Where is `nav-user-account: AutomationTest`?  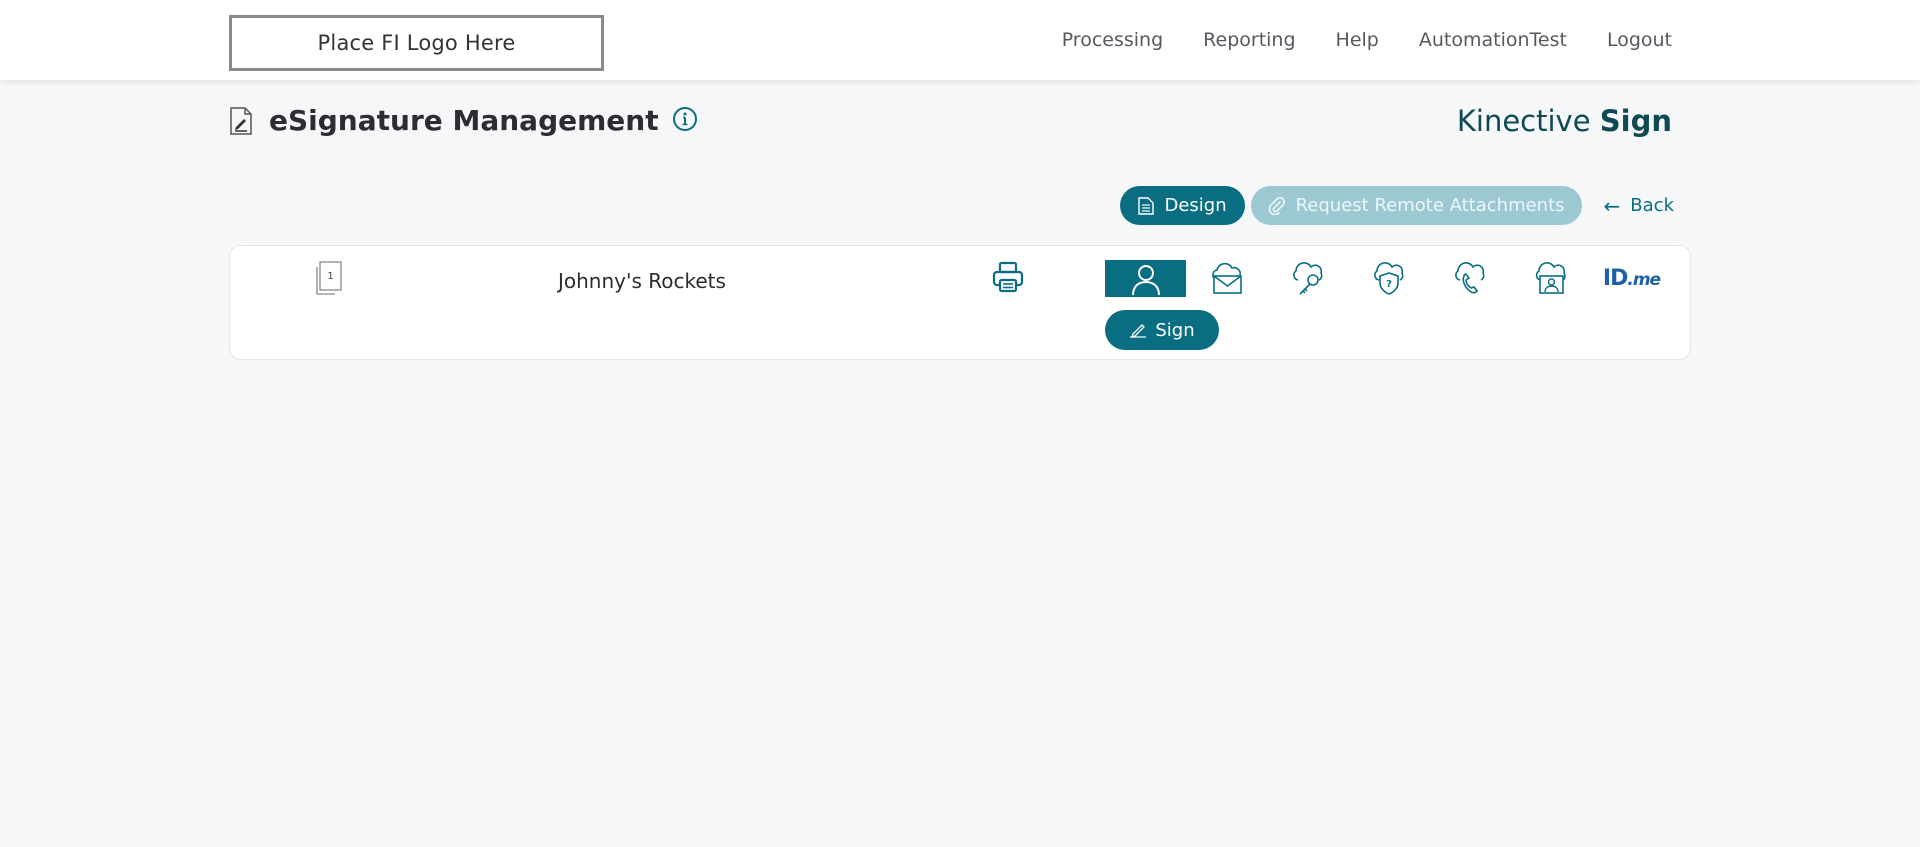 nav-user-account: AutomationTest is located at coordinates (1493, 40).